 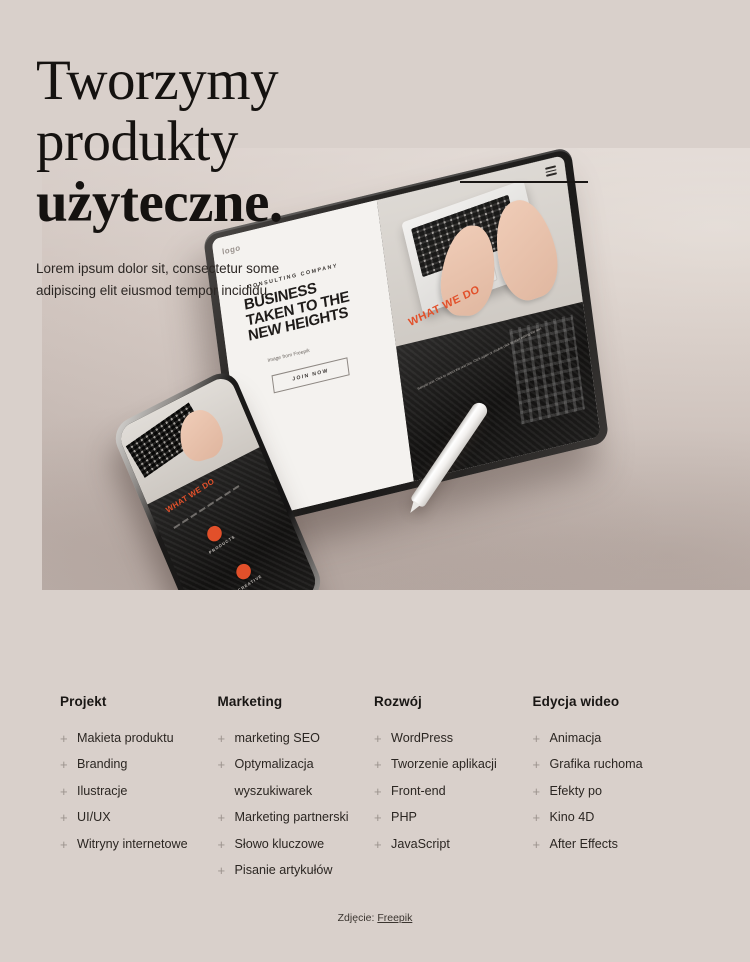 I want to click on list-item-label: Optymalizacja, so click(x=274, y=764).